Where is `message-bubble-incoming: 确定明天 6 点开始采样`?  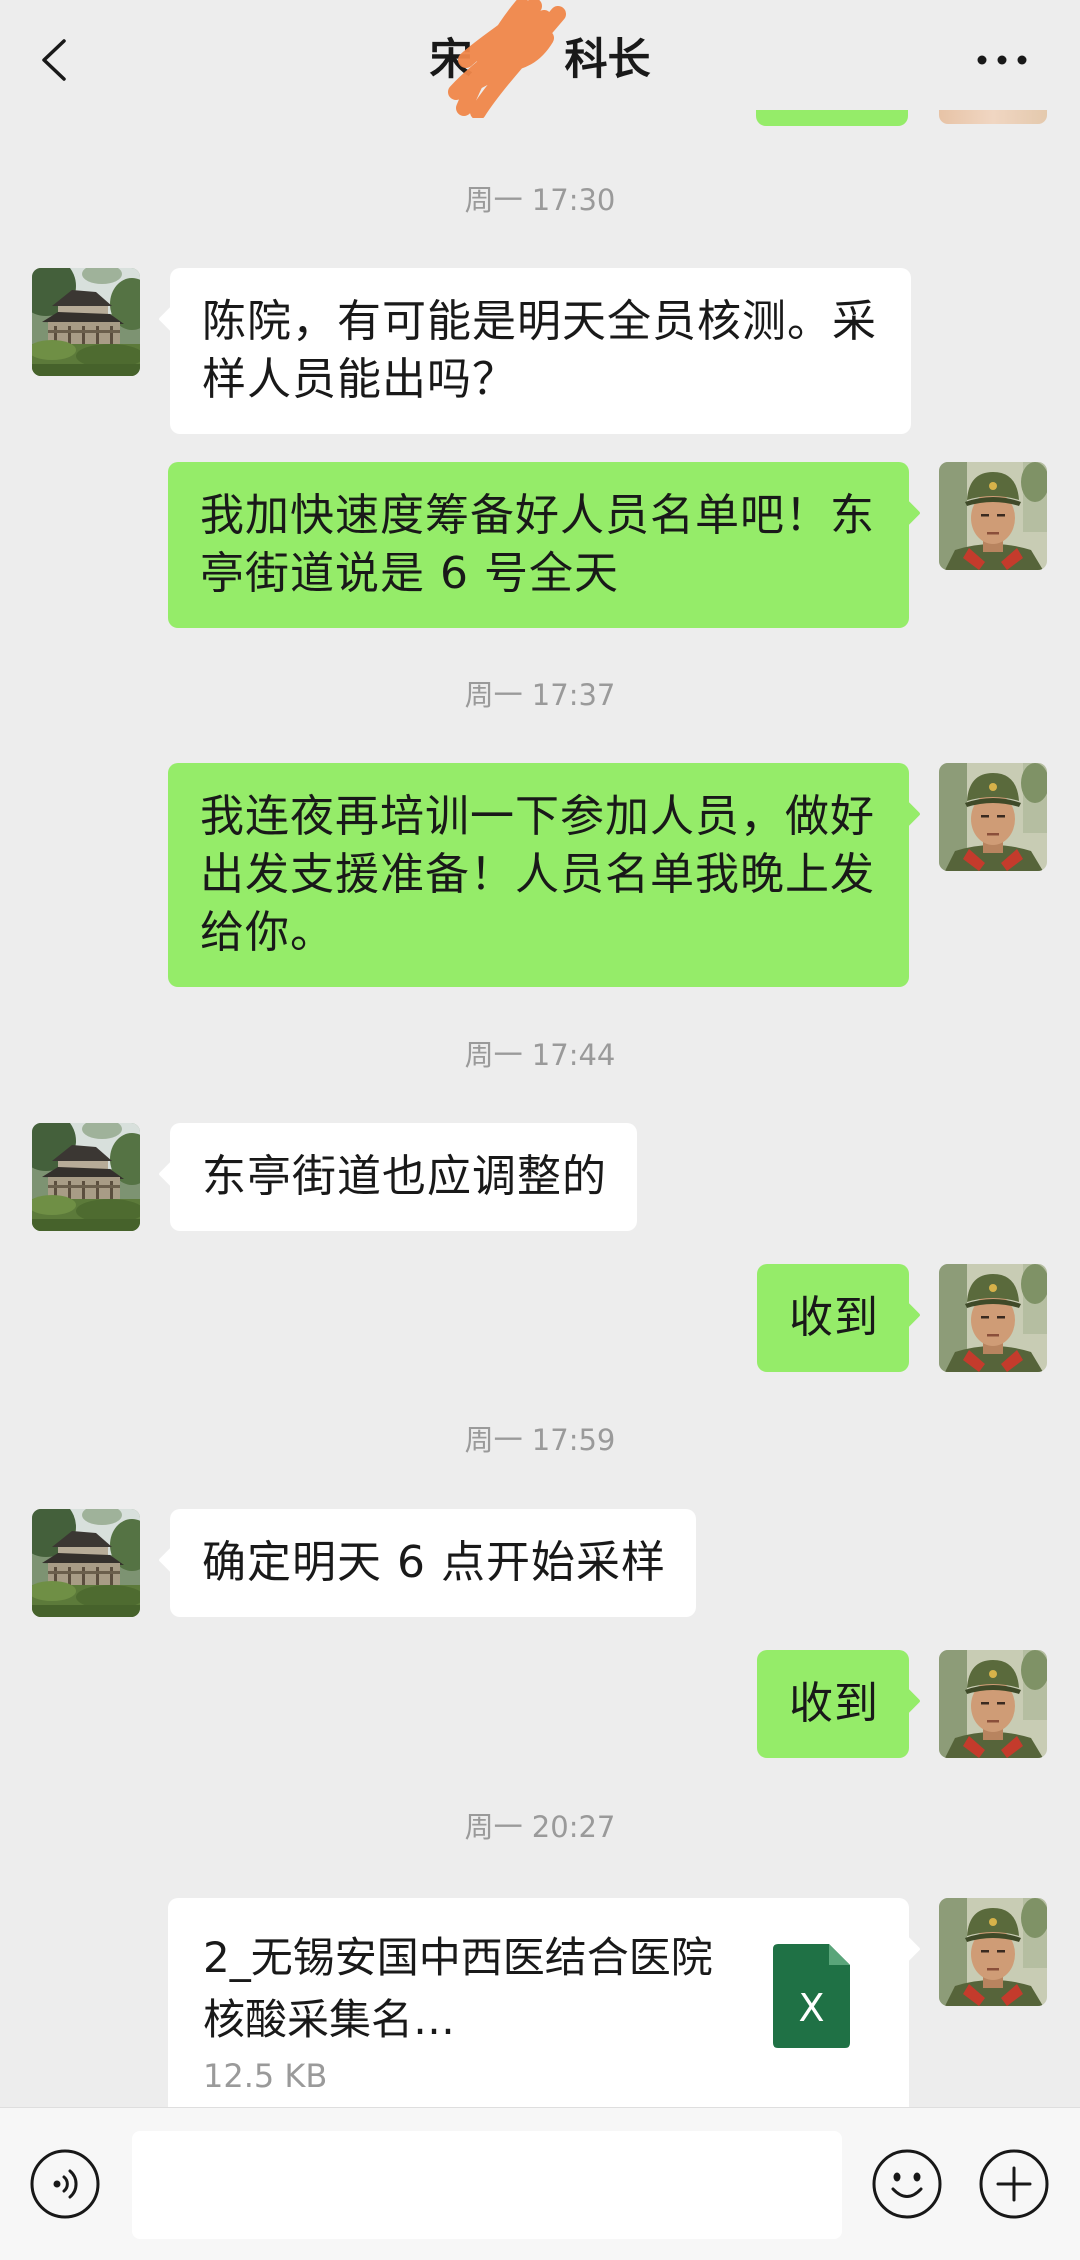
message-bubble-incoming: 确定明天 6 点开始采样 is located at coordinates (433, 1563).